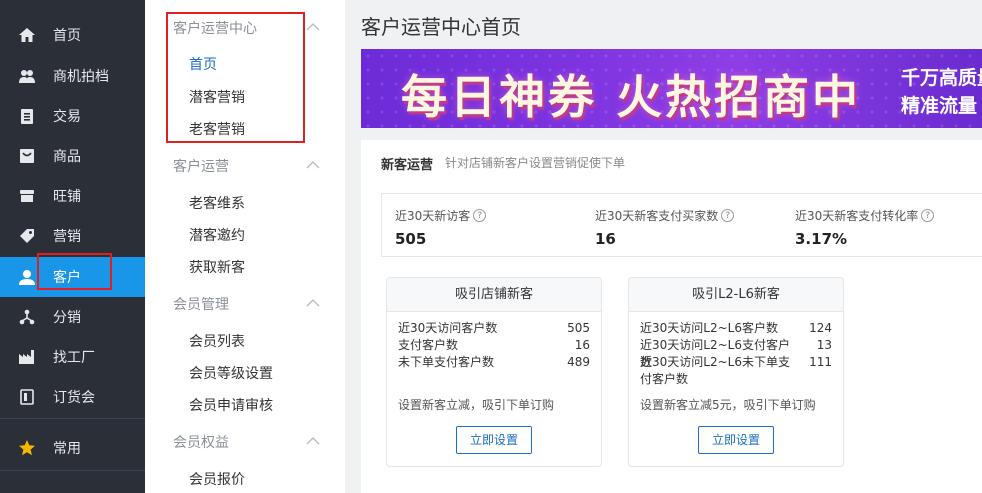 Image resolution: width=982 pixels, height=493 pixels. Describe the element at coordinates (235, 77) in the screenshot. I see `highlight-box-center` at that location.